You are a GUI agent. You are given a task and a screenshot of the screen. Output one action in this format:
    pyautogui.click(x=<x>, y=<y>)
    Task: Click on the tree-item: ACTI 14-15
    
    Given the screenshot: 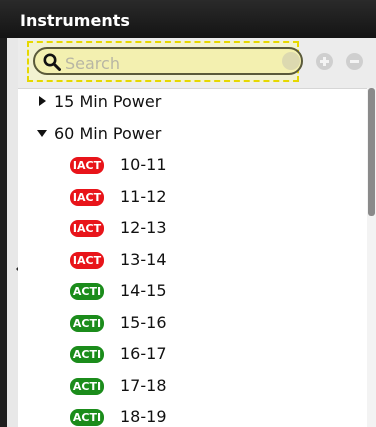 What is the action you would take?
    pyautogui.click(x=188, y=291)
    